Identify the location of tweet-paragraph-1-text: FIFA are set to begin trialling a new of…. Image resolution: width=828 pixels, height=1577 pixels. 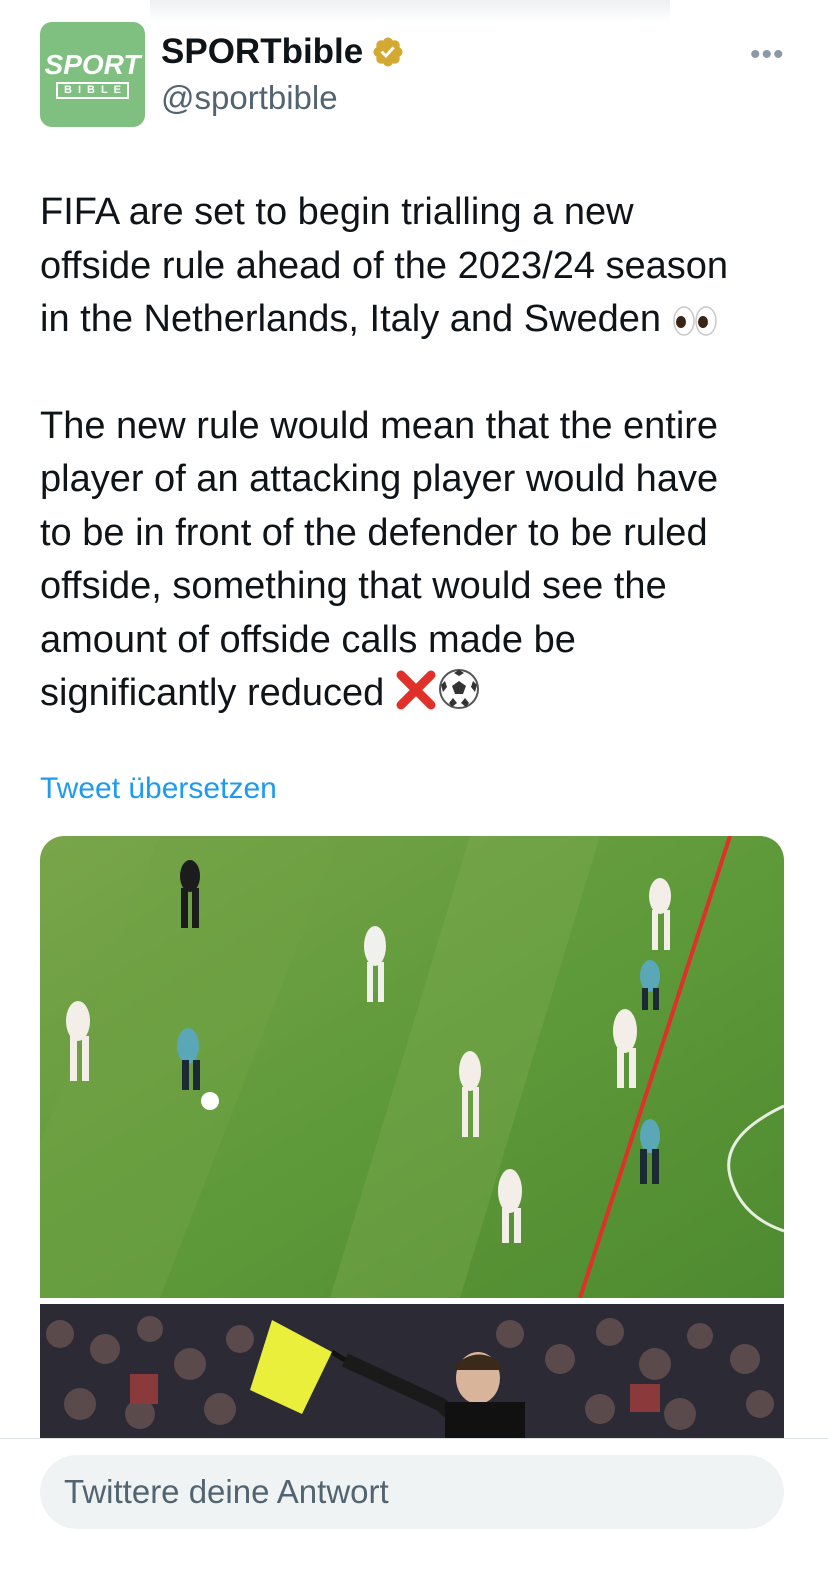
(384, 265).